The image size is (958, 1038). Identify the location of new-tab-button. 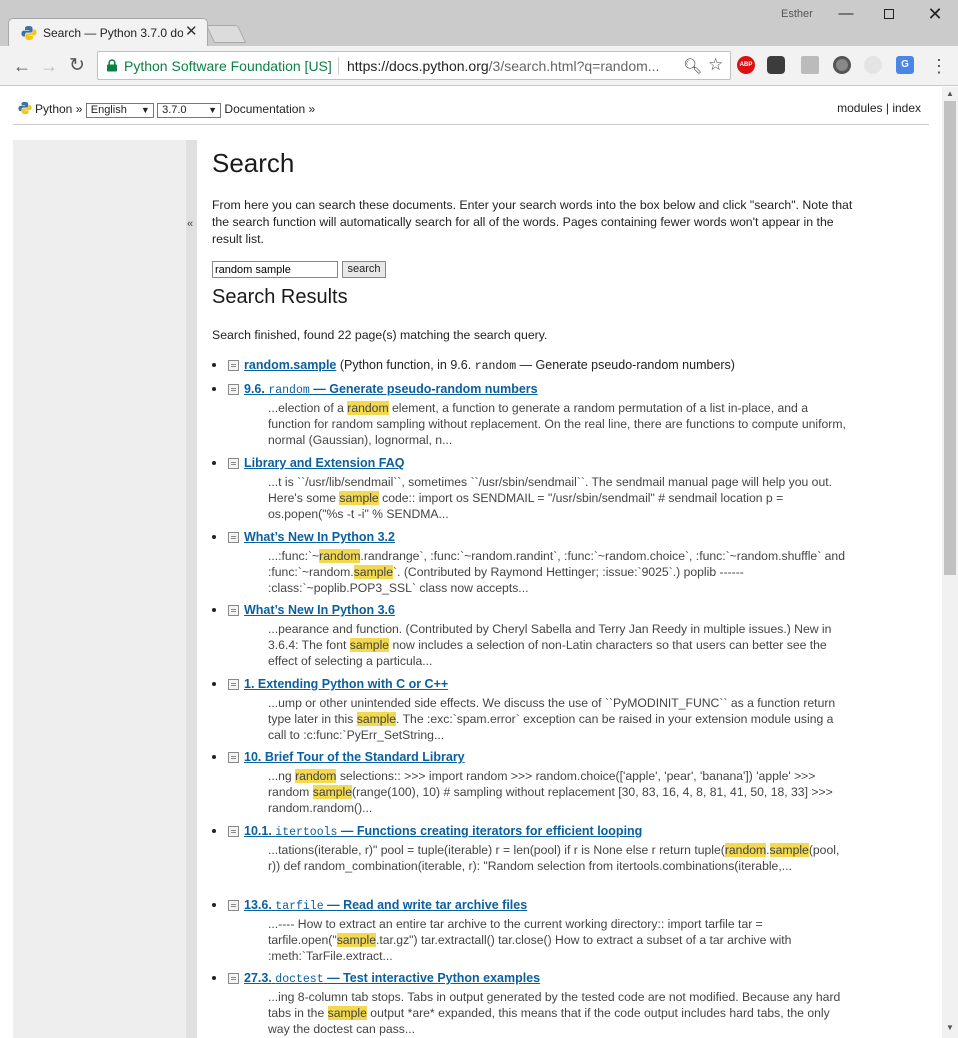
(226, 34).